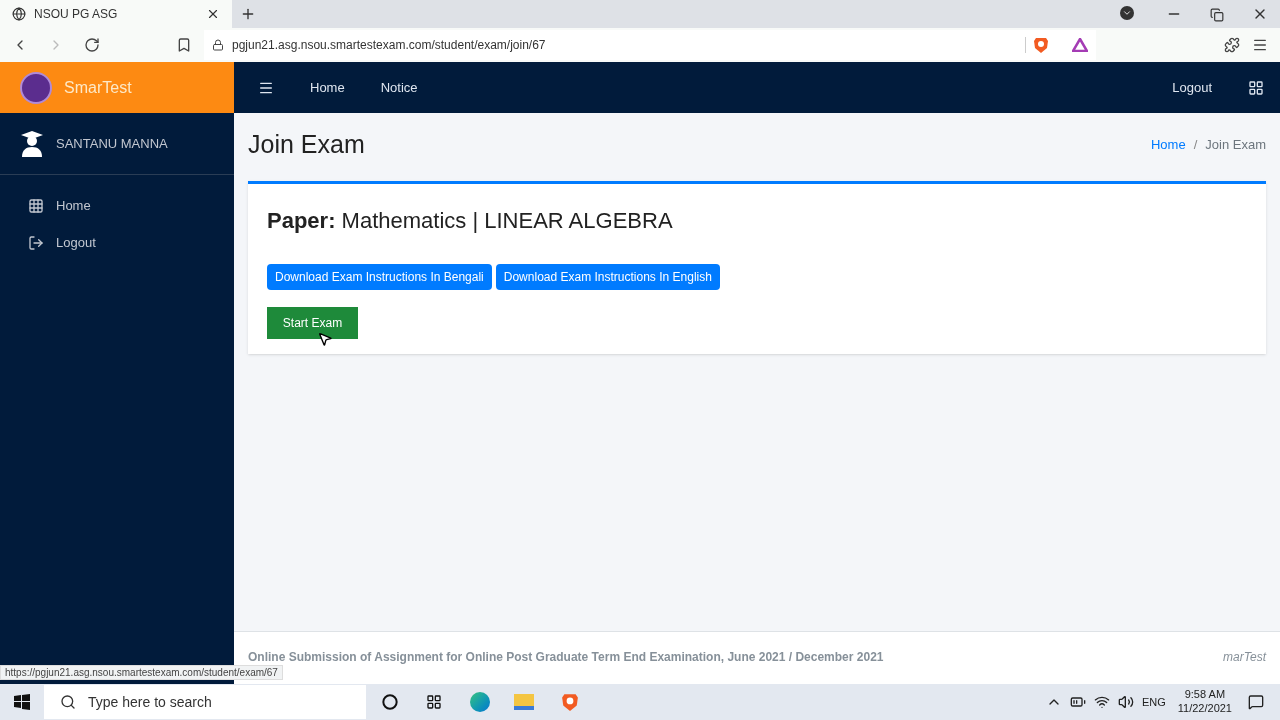 This screenshot has width=1280, height=720. What do you see at coordinates (306, 145) in the screenshot?
I see `page-title: Join Exam` at bounding box center [306, 145].